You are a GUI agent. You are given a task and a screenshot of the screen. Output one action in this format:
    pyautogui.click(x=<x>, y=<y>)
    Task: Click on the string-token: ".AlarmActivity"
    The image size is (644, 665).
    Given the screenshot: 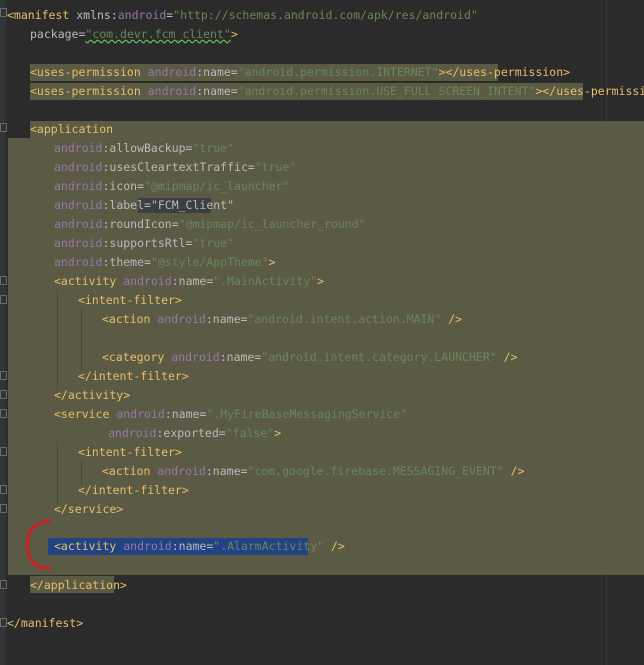 What is the action you would take?
    pyautogui.click(x=269, y=546)
    